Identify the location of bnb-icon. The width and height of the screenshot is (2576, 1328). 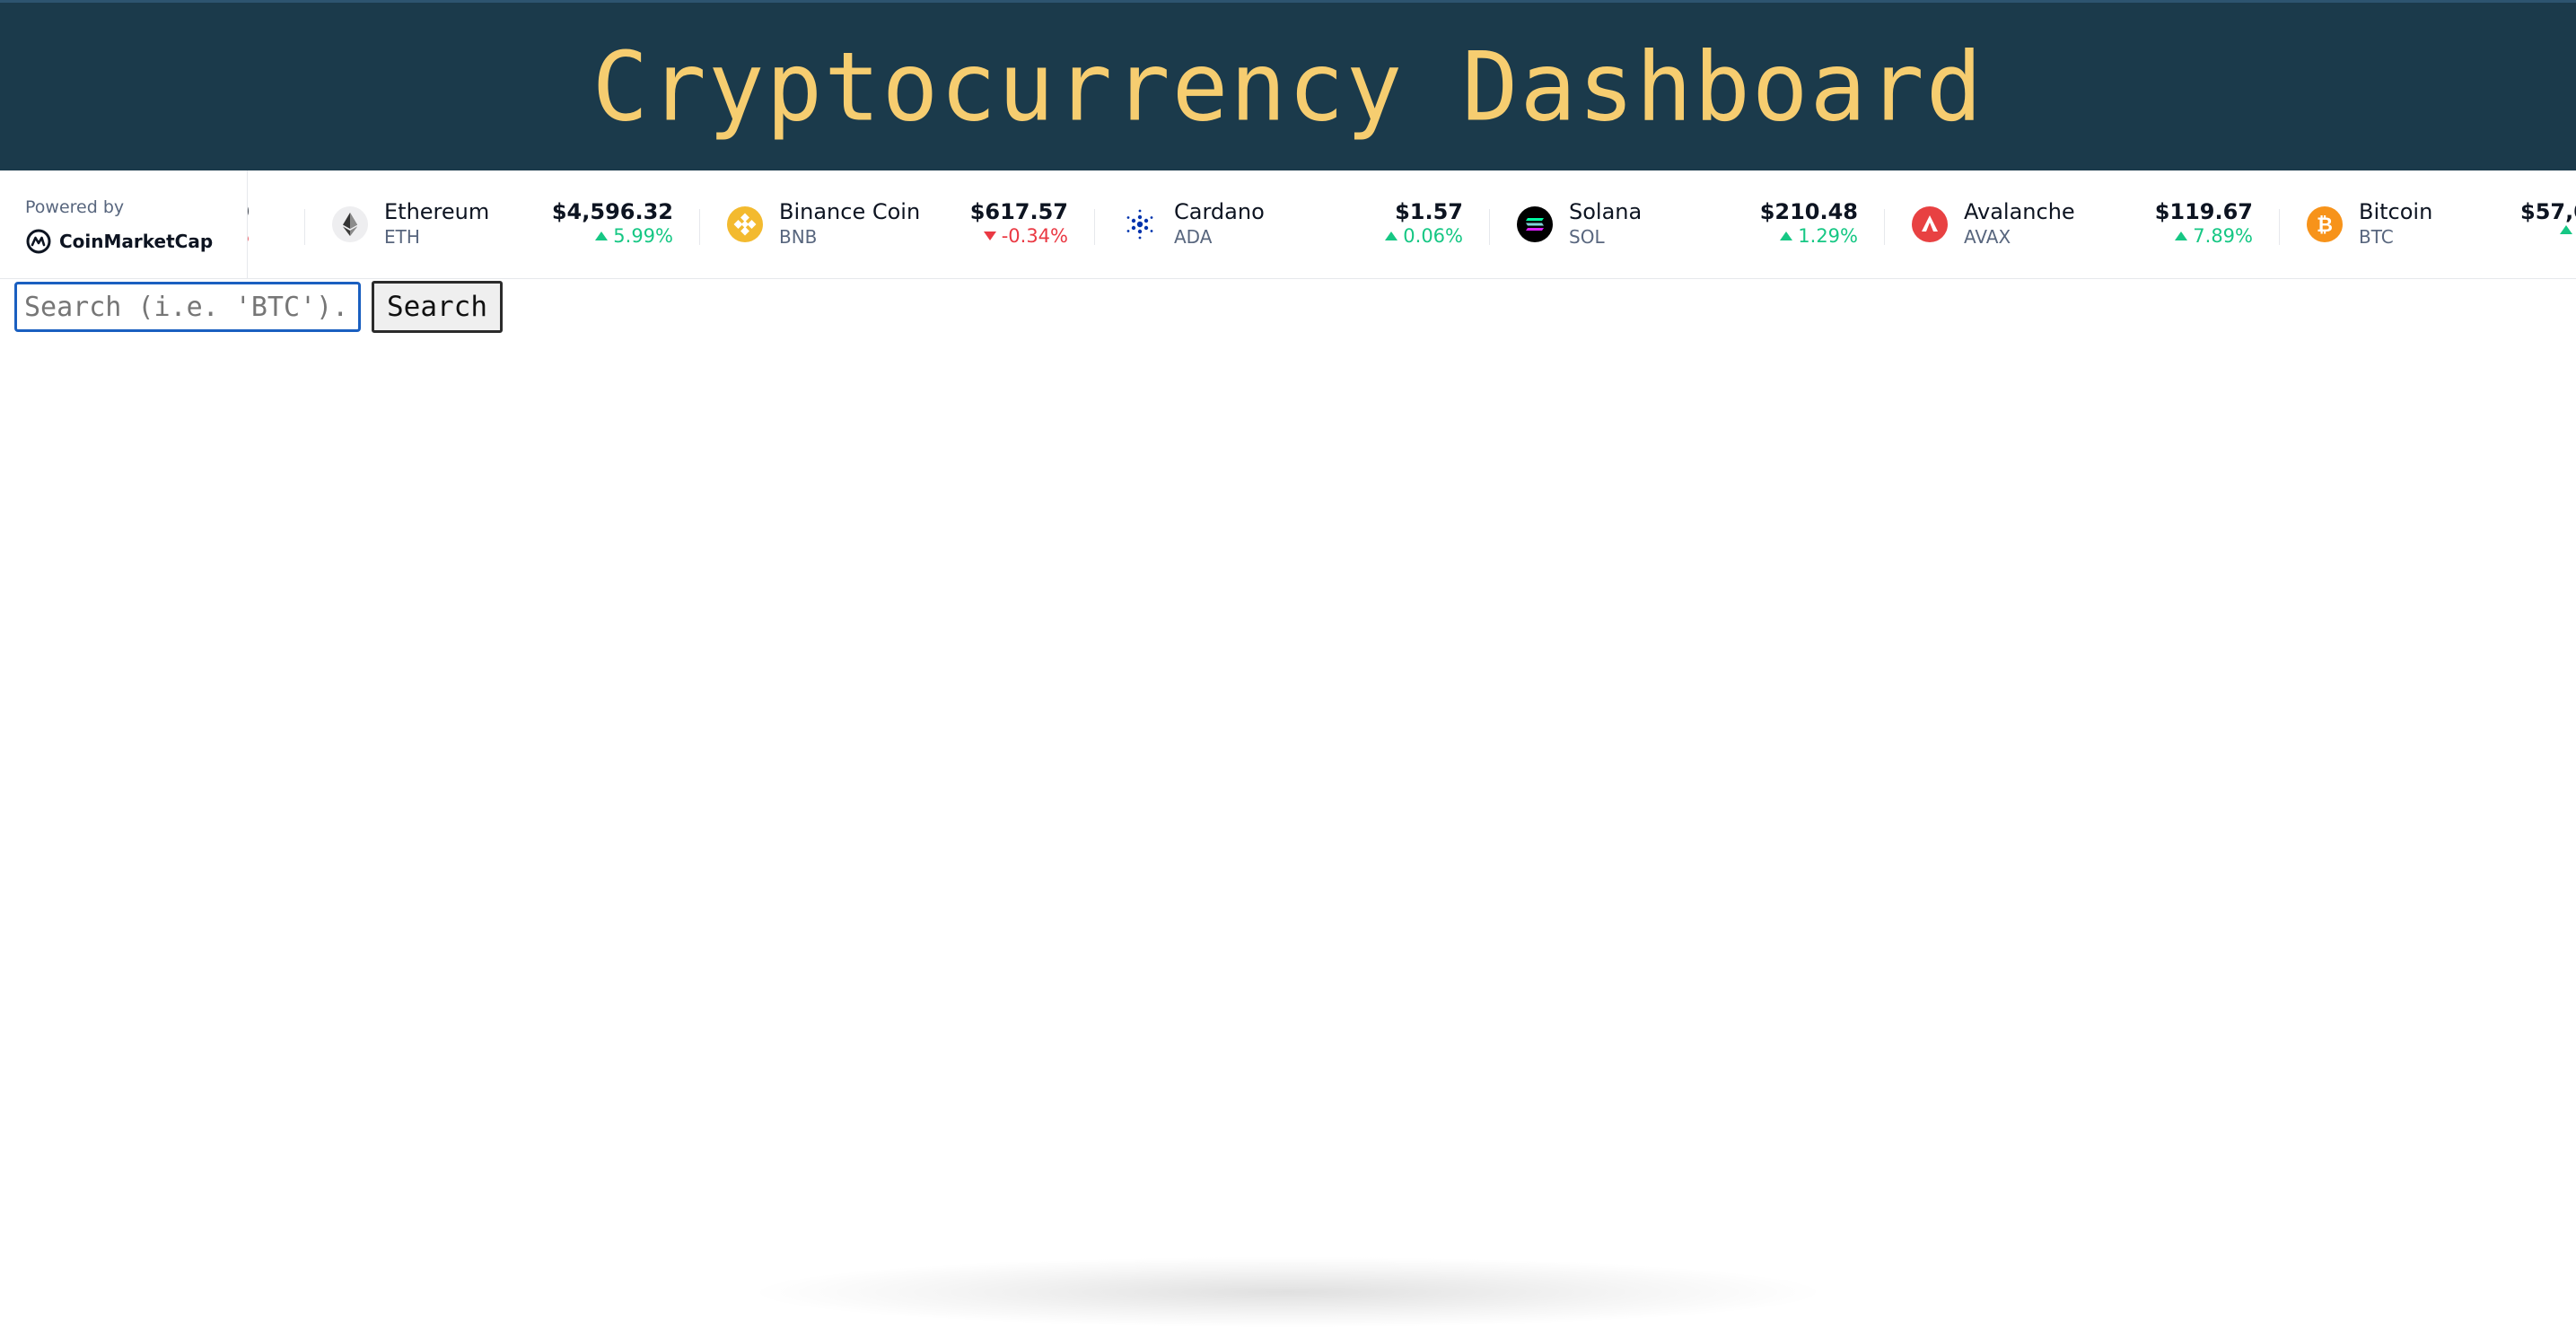
(745, 224).